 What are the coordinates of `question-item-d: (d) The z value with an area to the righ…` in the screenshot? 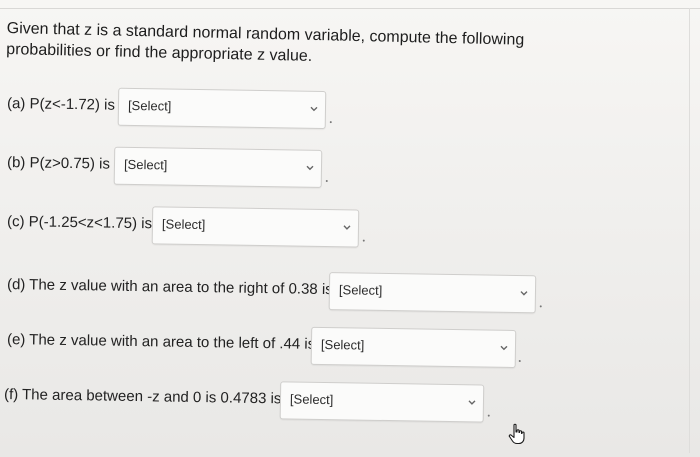 It's located at (280, 290).